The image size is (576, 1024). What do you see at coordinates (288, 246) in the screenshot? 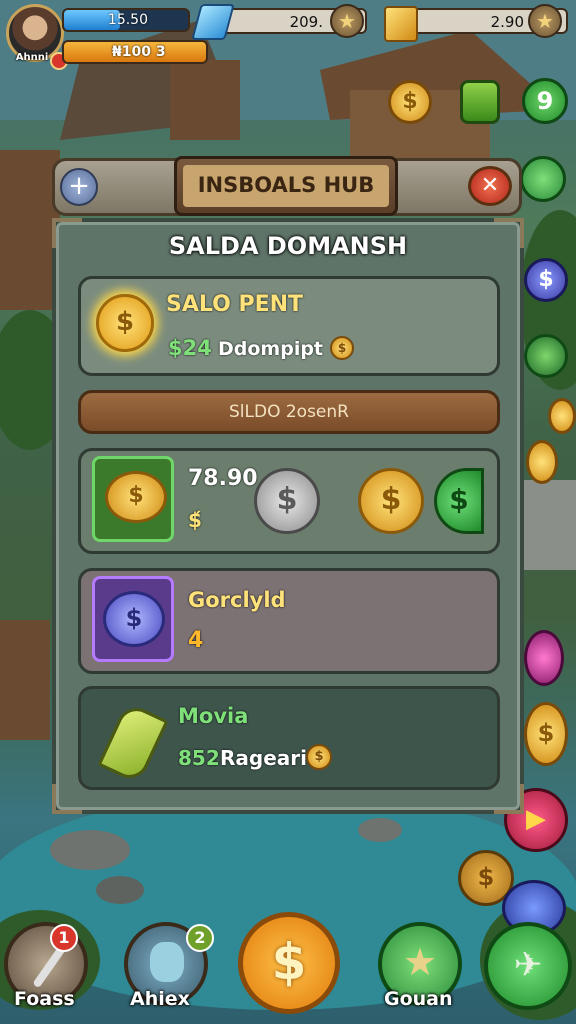
I see `panel-title: SALDA DOMANSH` at bounding box center [288, 246].